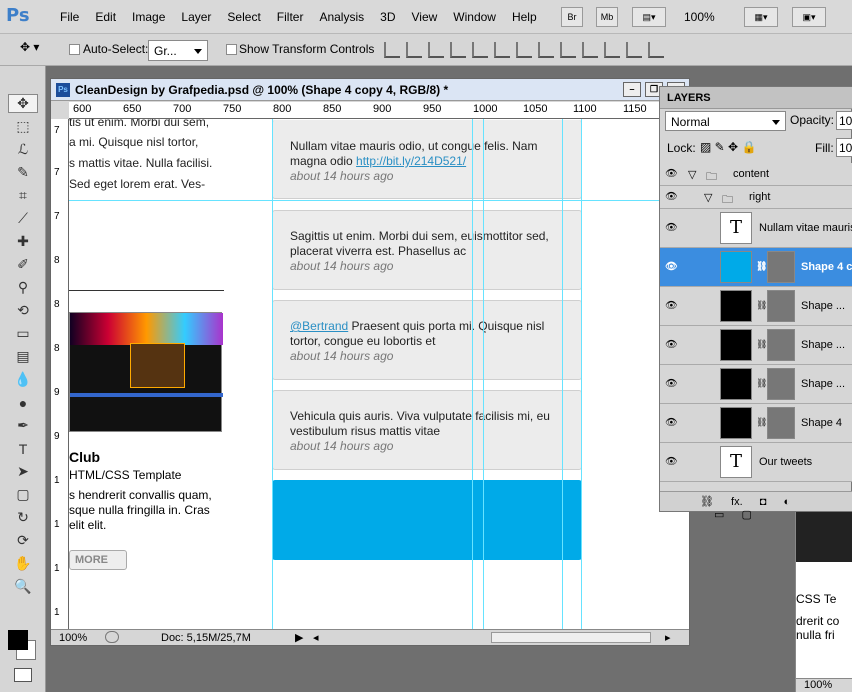 Image resolution: width=852 pixels, height=692 pixels. Describe the element at coordinates (572, 17) in the screenshot. I see `bridge-button: Br` at that location.